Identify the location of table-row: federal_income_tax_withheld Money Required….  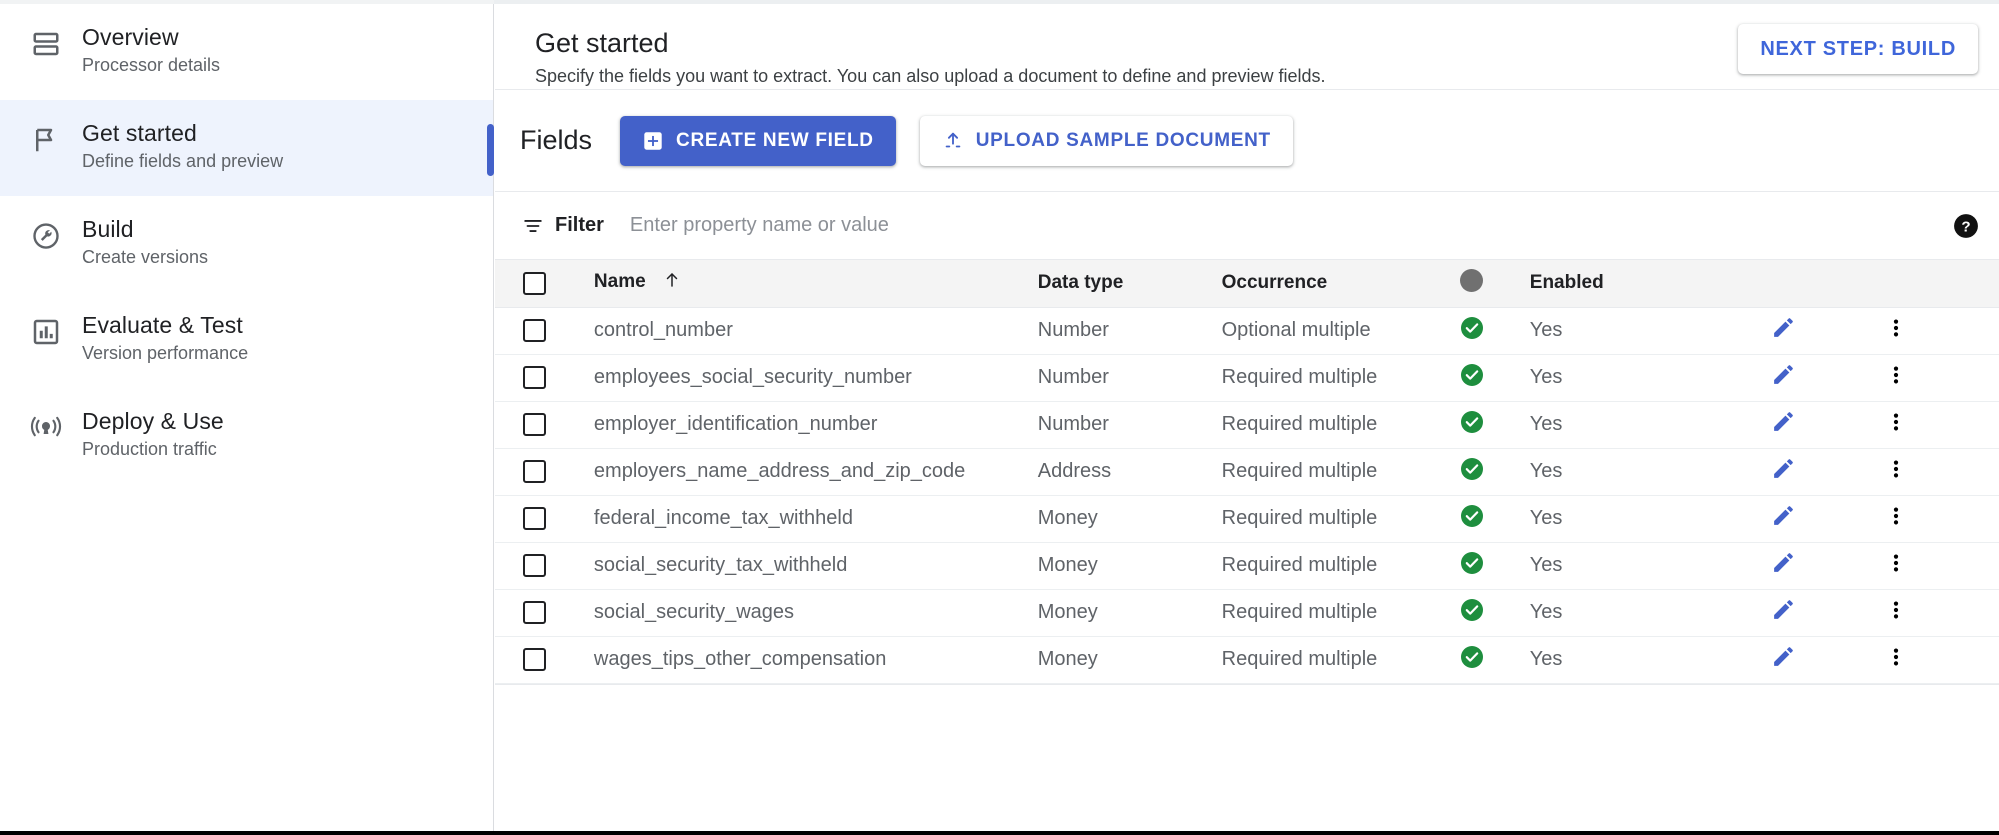
(1247, 518).